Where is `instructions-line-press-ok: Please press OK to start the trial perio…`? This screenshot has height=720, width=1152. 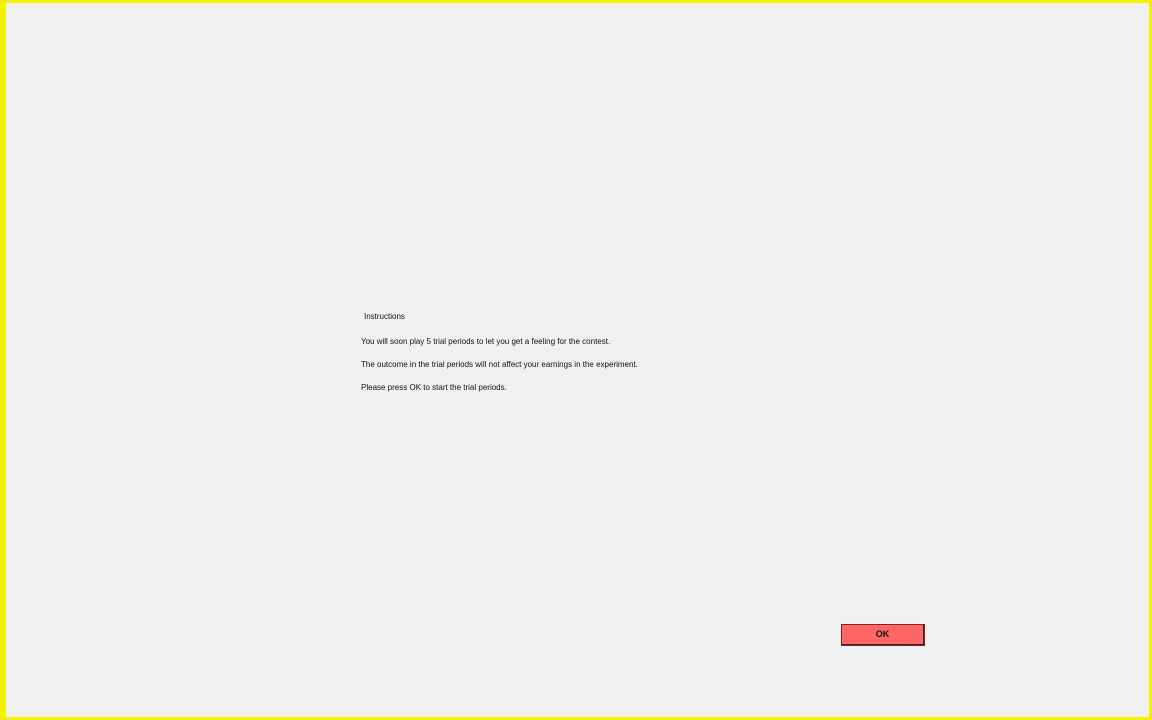
instructions-line-press-ok: Please press OK to start the trial perio… is located at coordinates (434, 387).